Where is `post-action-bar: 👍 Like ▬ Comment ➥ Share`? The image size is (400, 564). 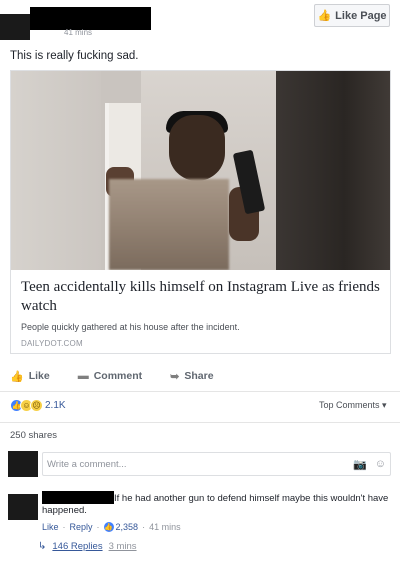
post-action-bar: 👍 Like ▬ Comment ➥ Share is located at coordinates (200, 376).